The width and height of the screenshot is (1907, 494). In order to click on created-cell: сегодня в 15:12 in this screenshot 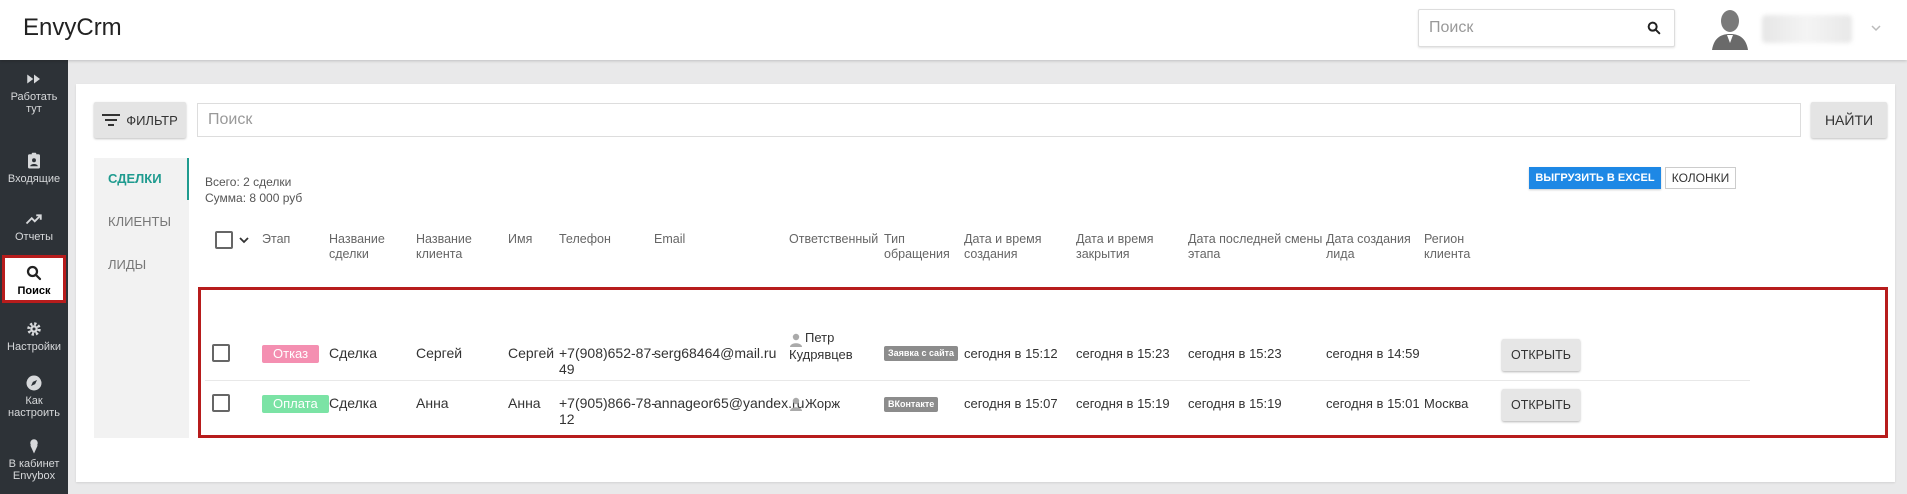, I will do `click(1011, 353)`.